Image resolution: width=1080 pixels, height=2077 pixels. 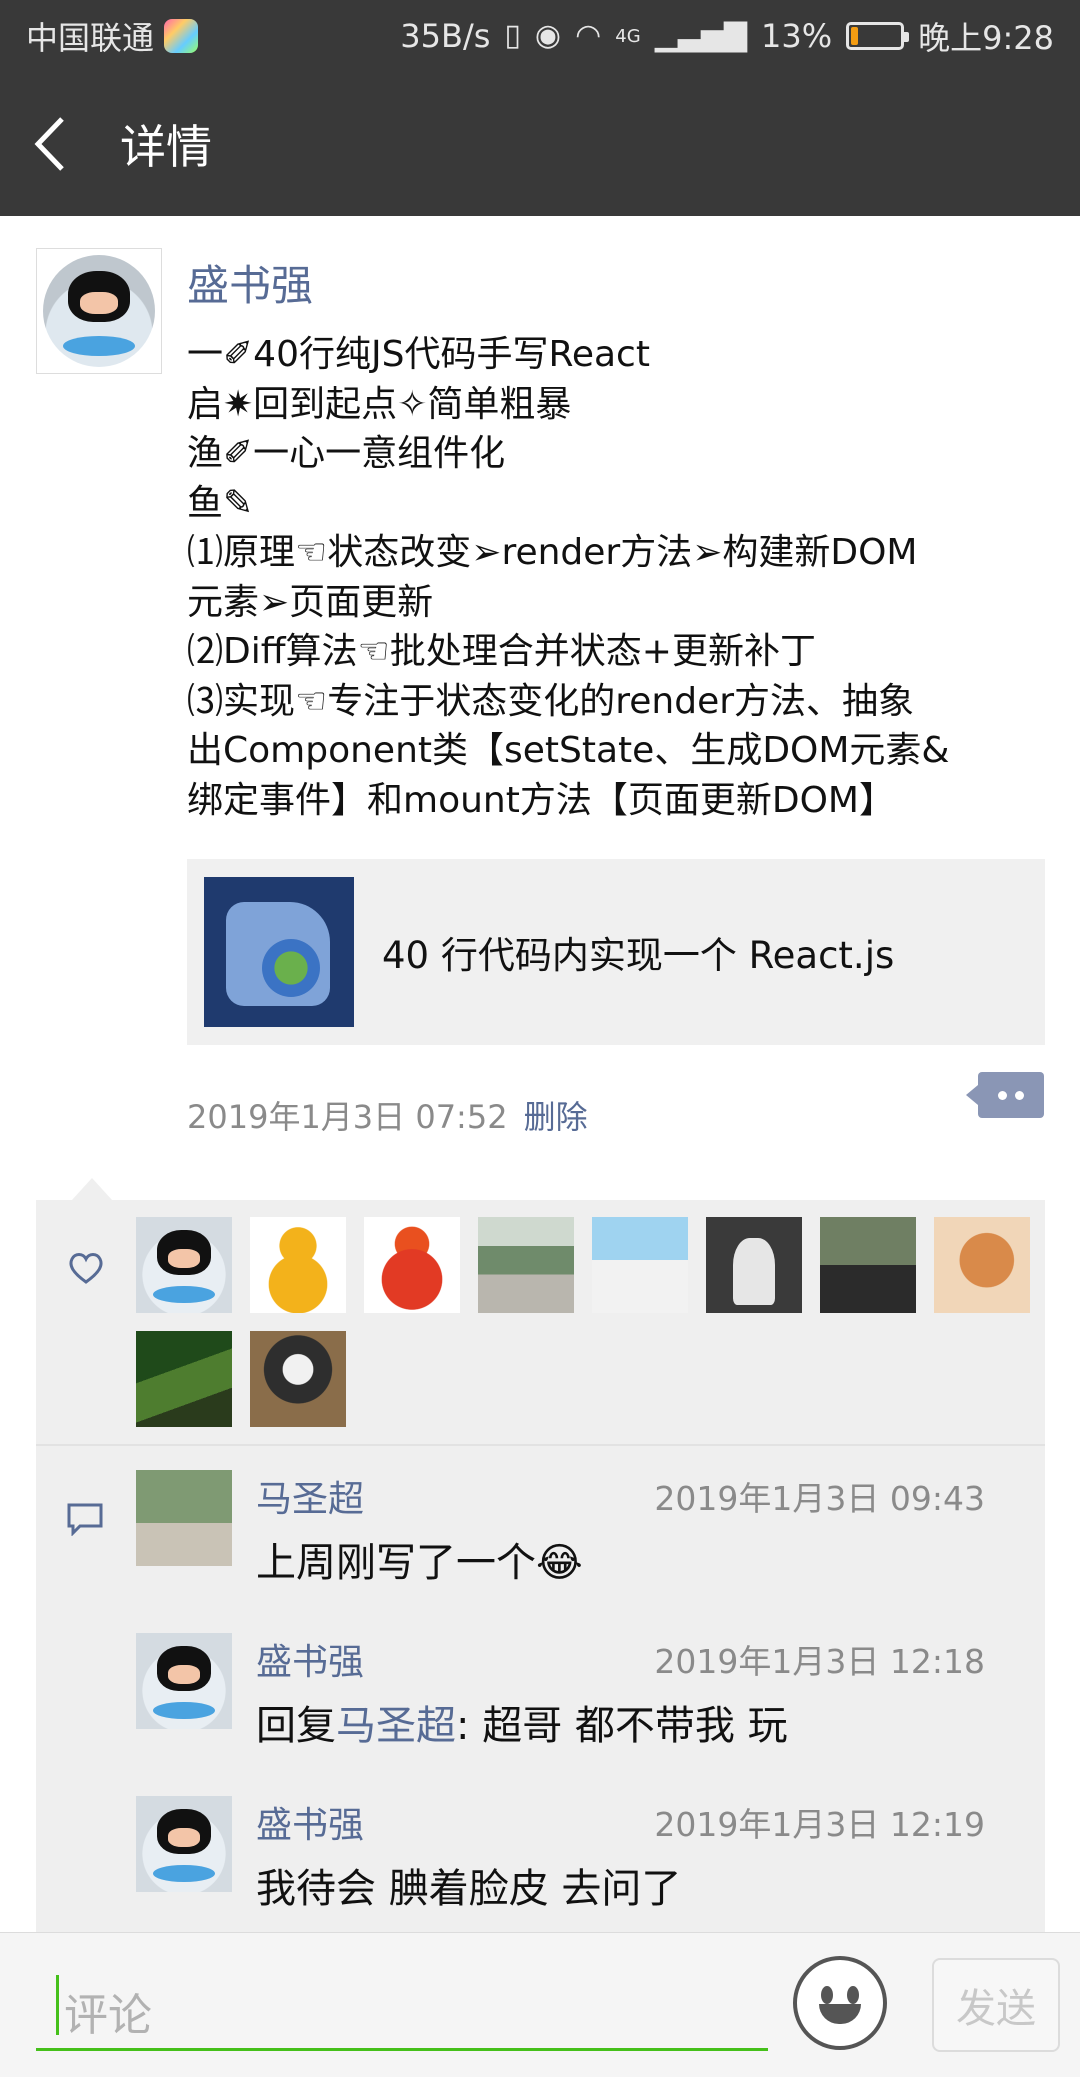 I want to click on post-line: 出Component类【setState、生成DOM元素&, so click(x=568, y=750).